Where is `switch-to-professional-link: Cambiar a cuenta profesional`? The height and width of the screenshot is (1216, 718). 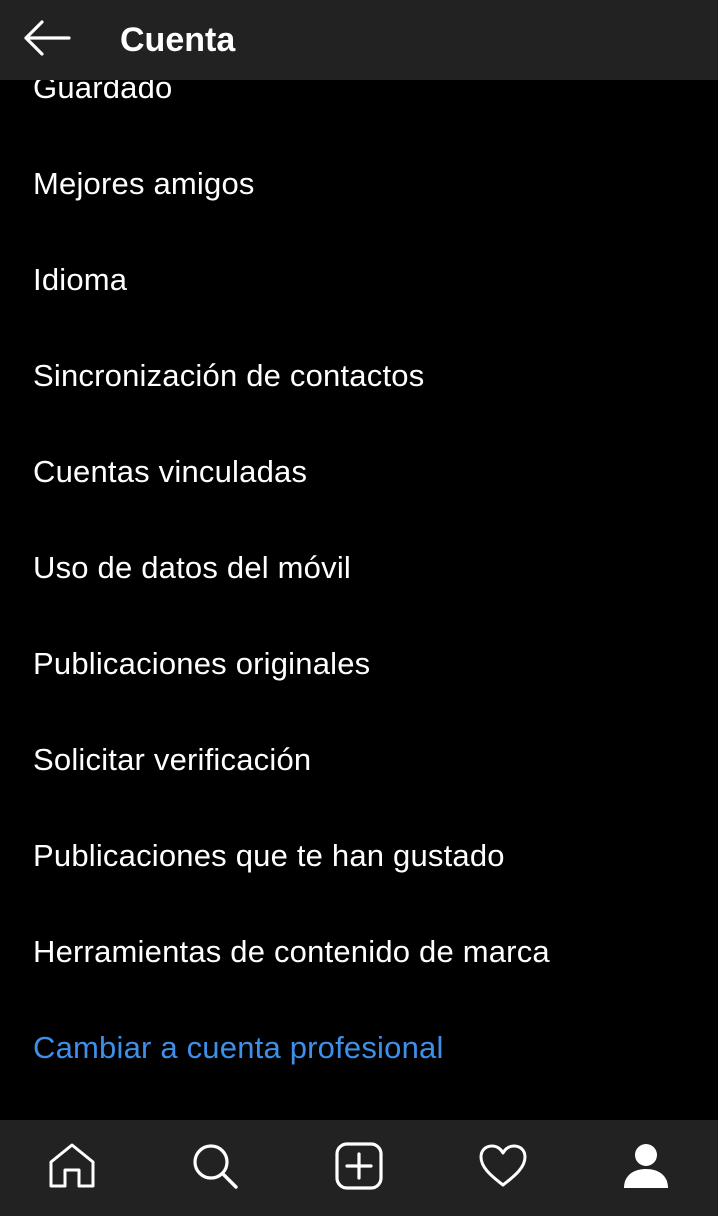
switch-to-professional-link: Cambiar a cuenta profesional is located at coordinates (359, 1048).